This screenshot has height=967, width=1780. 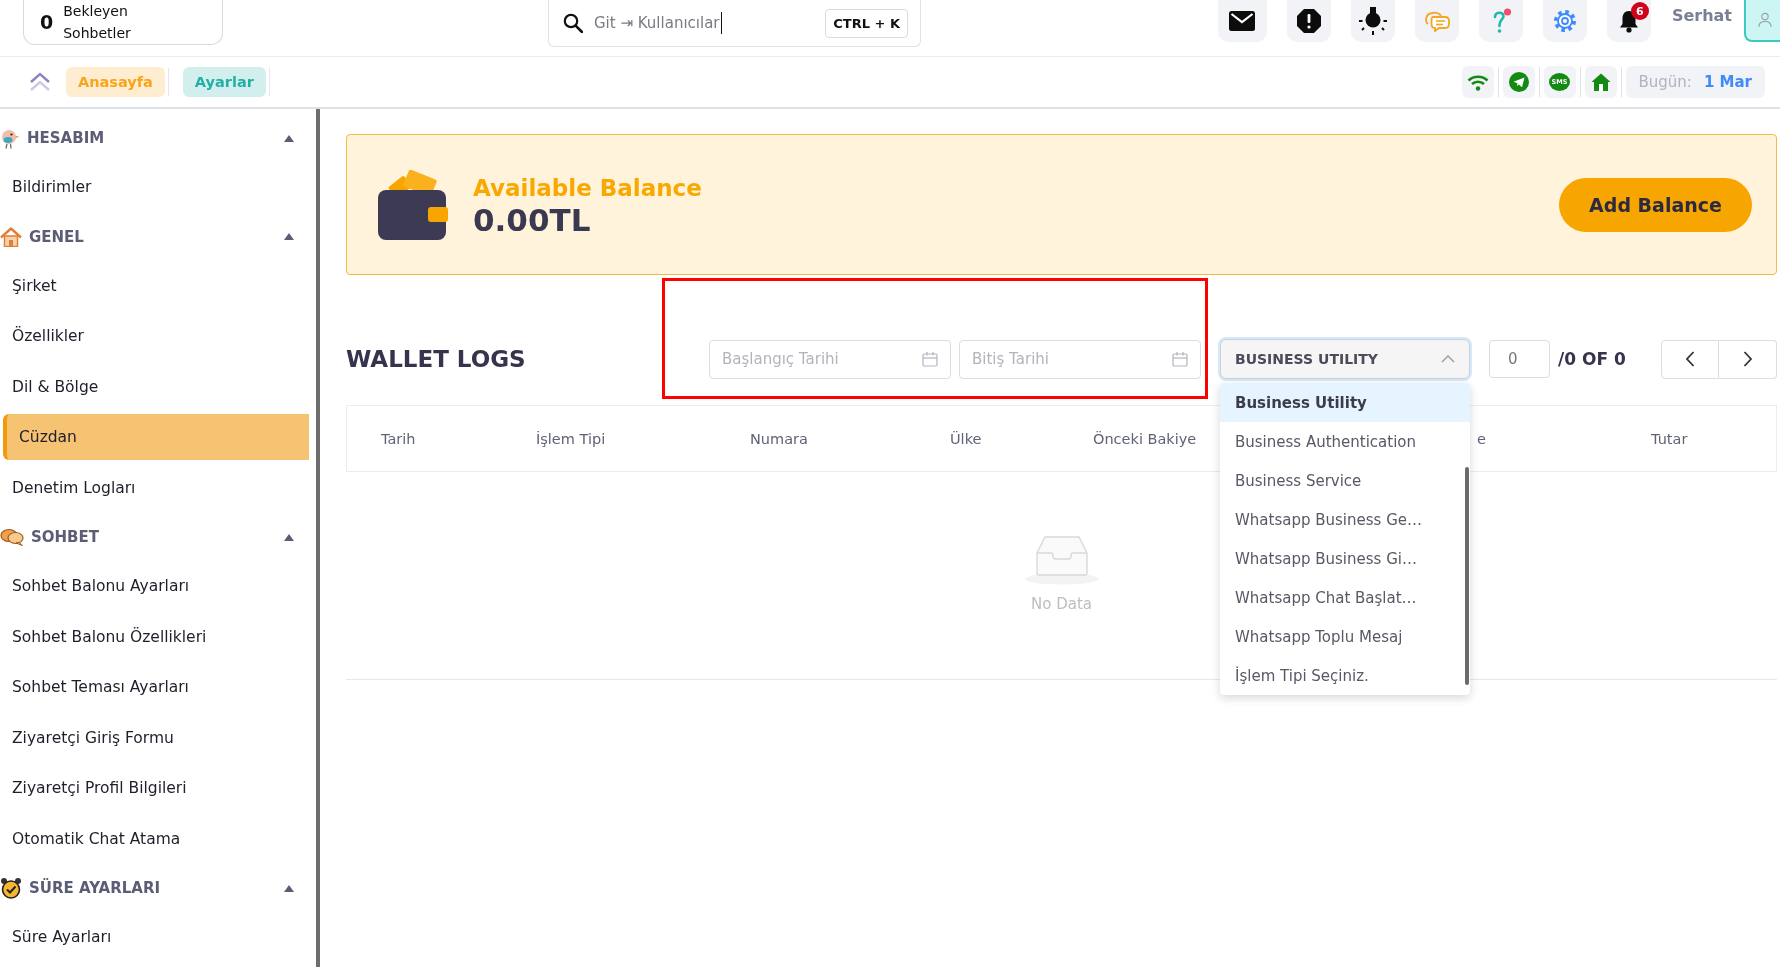 What do you see at coordinates (734, 23) in the screenshot?
I see `search-field: Git ⇥ Kullanıcılar CTRL + K` at bounding box center [734, 23].